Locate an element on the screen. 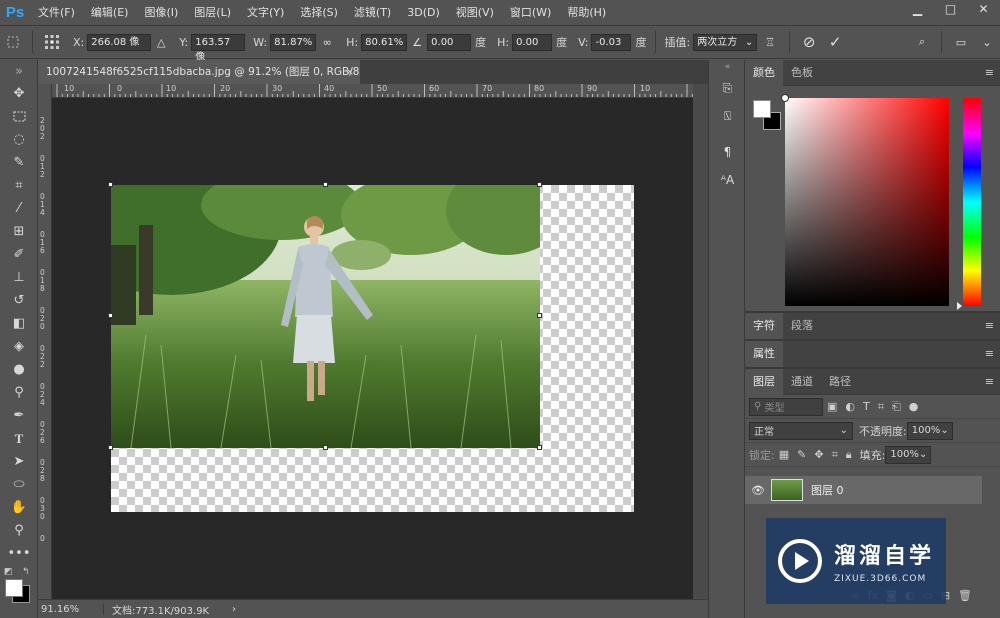  swap-colors-icon: ↰ is located at coordinates (26, 572).